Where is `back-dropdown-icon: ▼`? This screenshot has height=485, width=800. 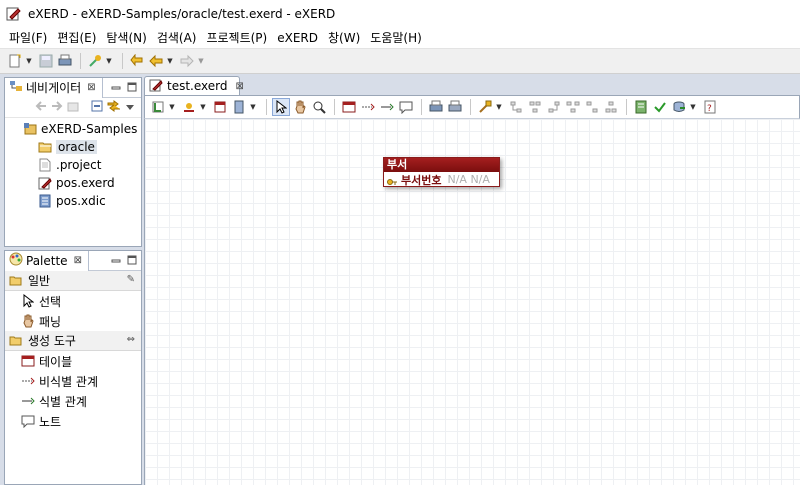 back-dropdown-icon: ▼ is located at coordinates (170, 61).